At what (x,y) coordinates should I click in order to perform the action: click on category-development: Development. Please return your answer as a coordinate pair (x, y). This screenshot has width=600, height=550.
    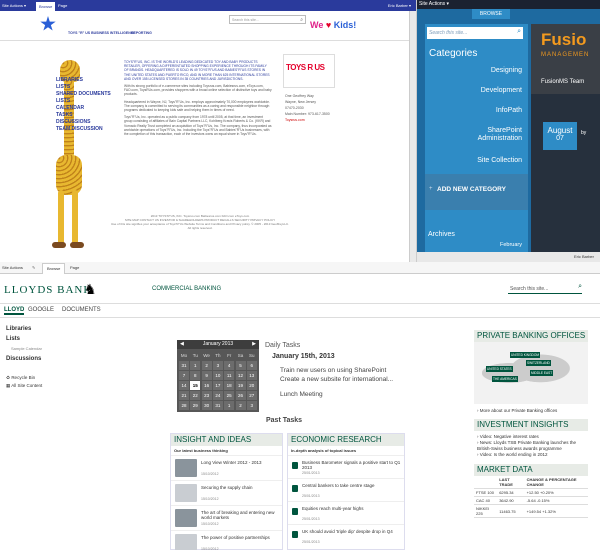
    Looking at the image, I should click on (501, 91).